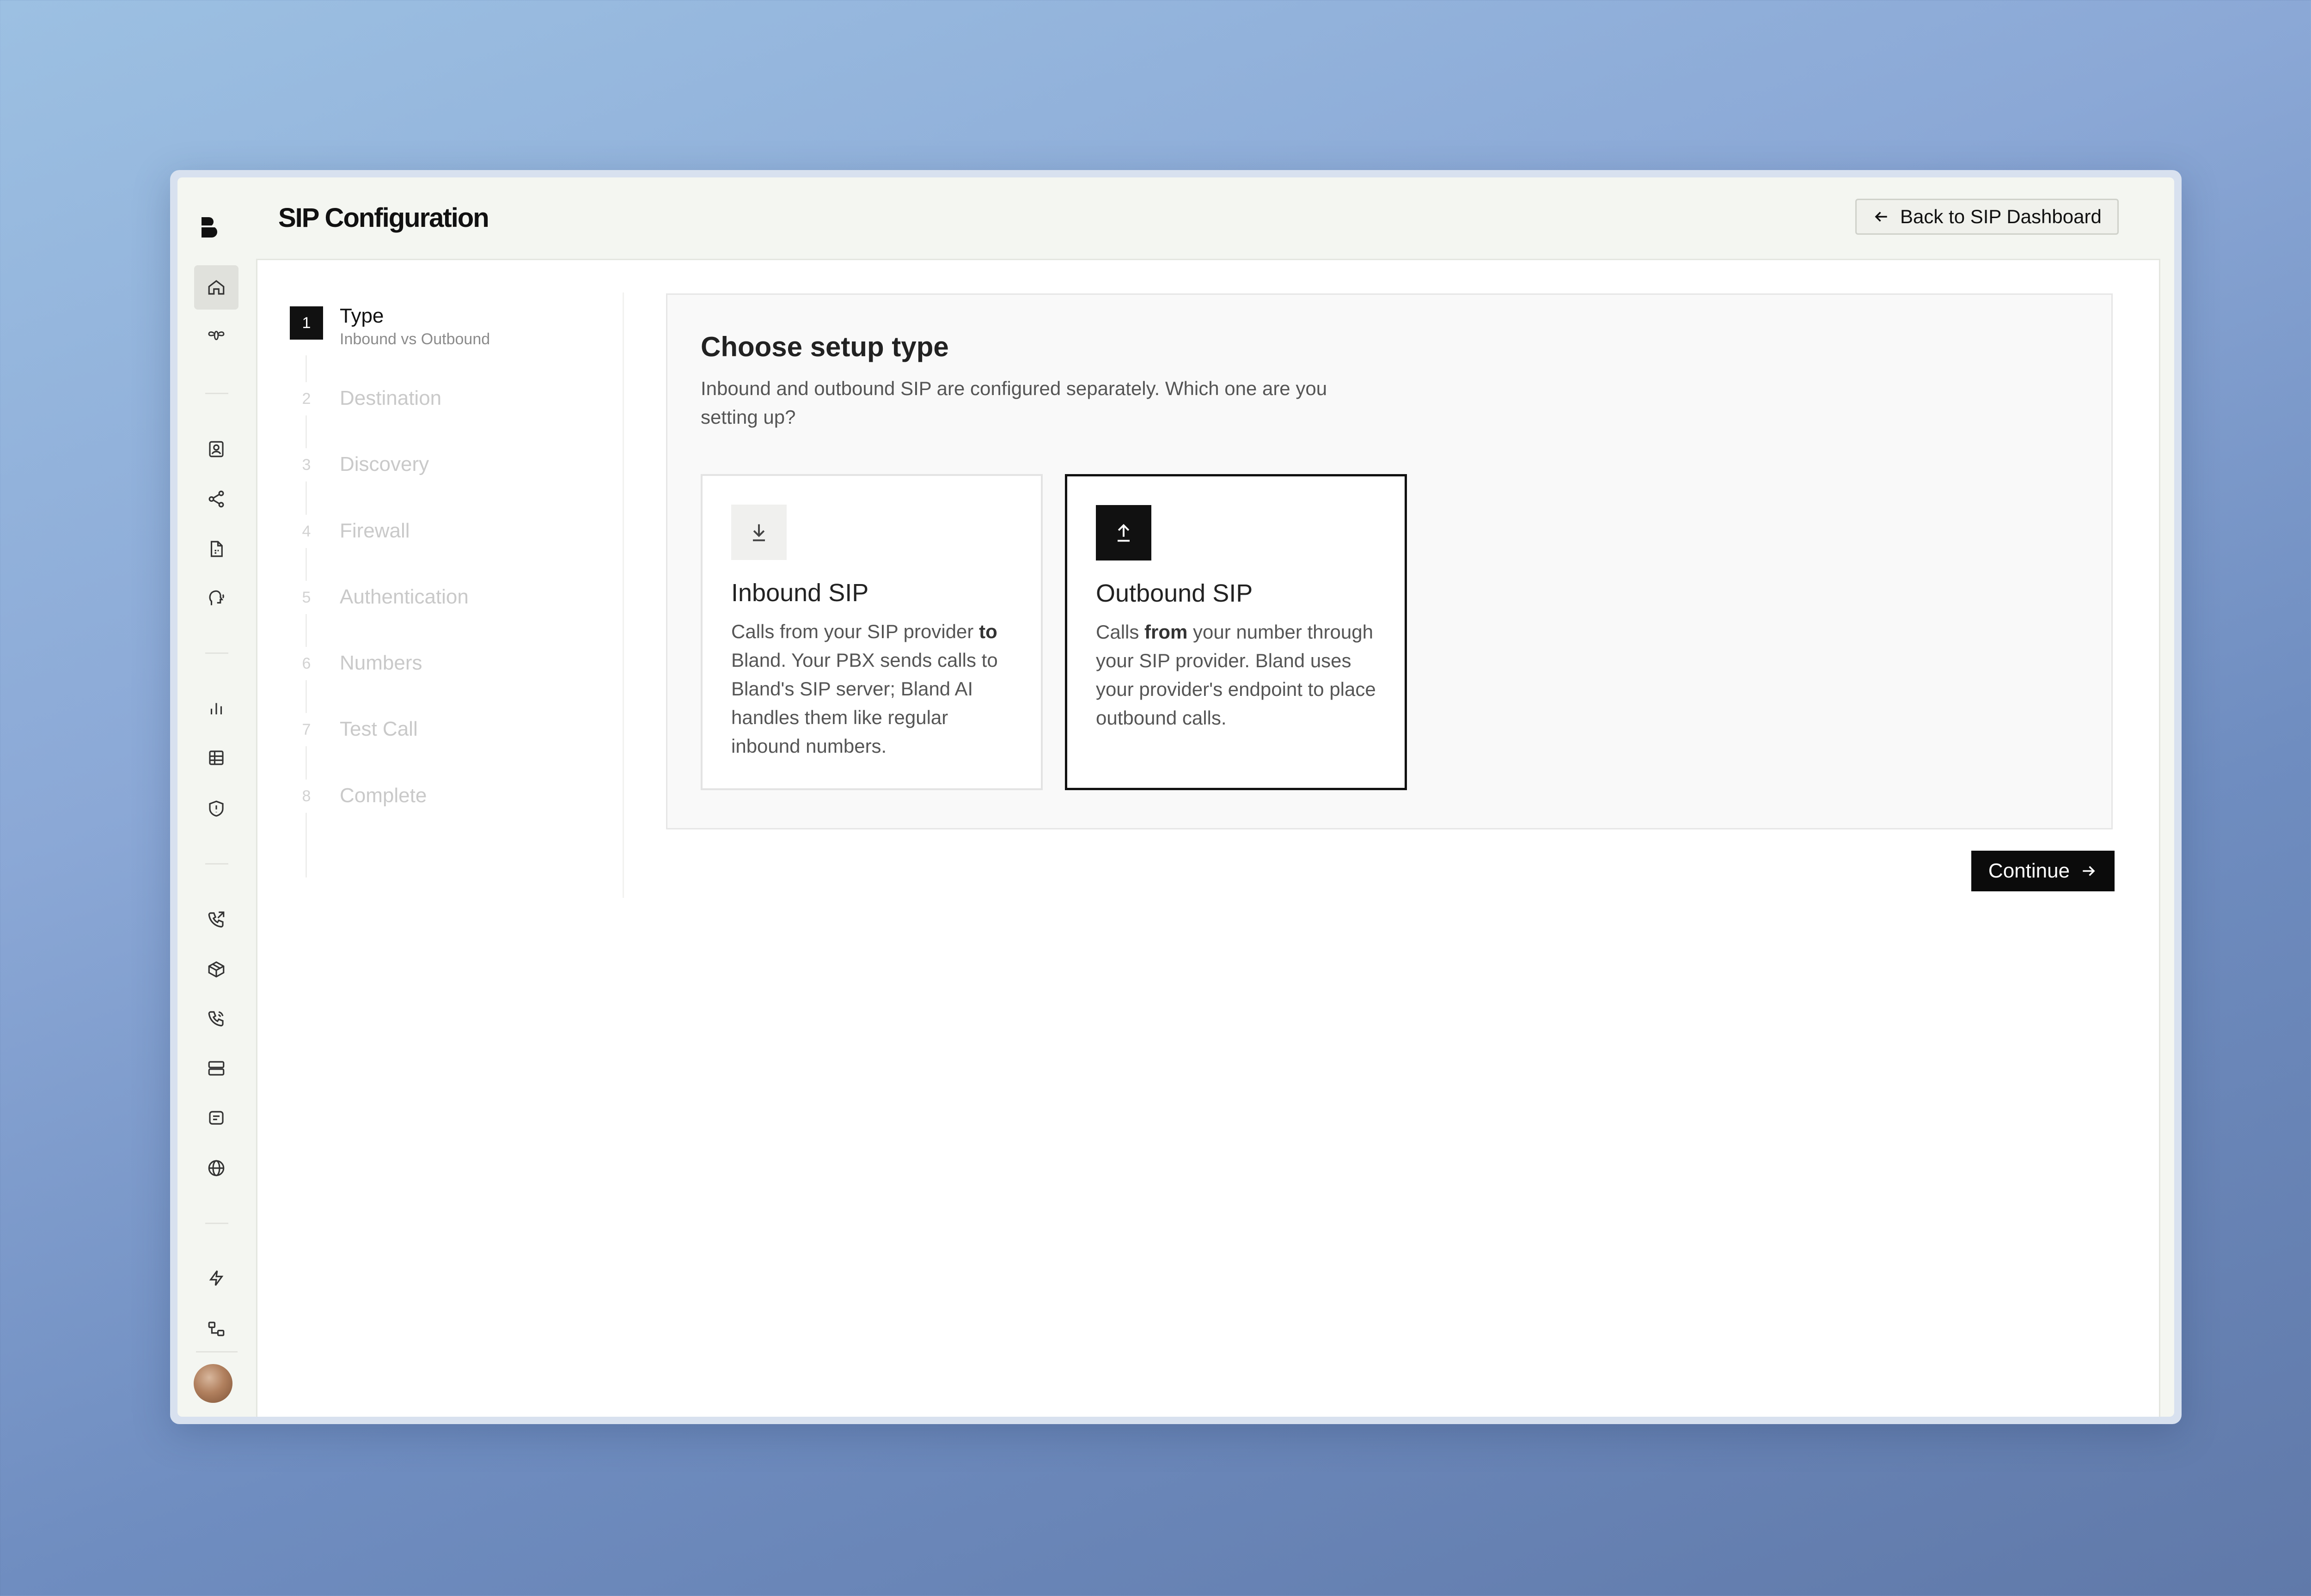 This screenshot has height=1596, width=2311. What do you see at coordinates (1881, 217) in the screenshot?
I see `arrow-left-icon` at bounding box center [1881, 217].